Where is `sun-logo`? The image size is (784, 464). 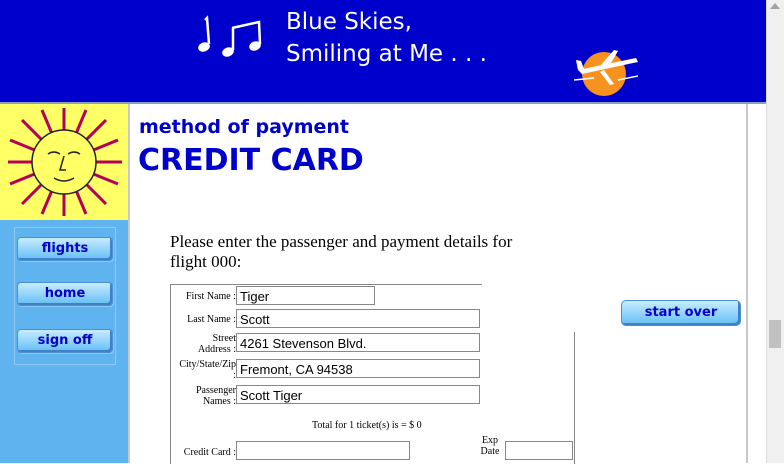 sun-logo is located at coordinates (64, 162).